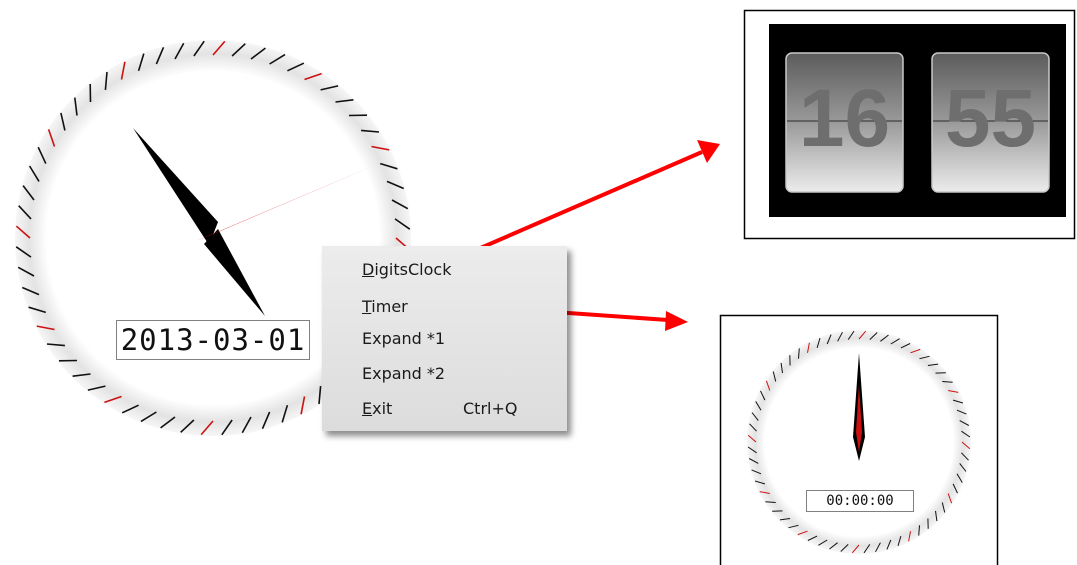  I want to click on menu-item-expand-2: Expand *2, so click(403, 373).